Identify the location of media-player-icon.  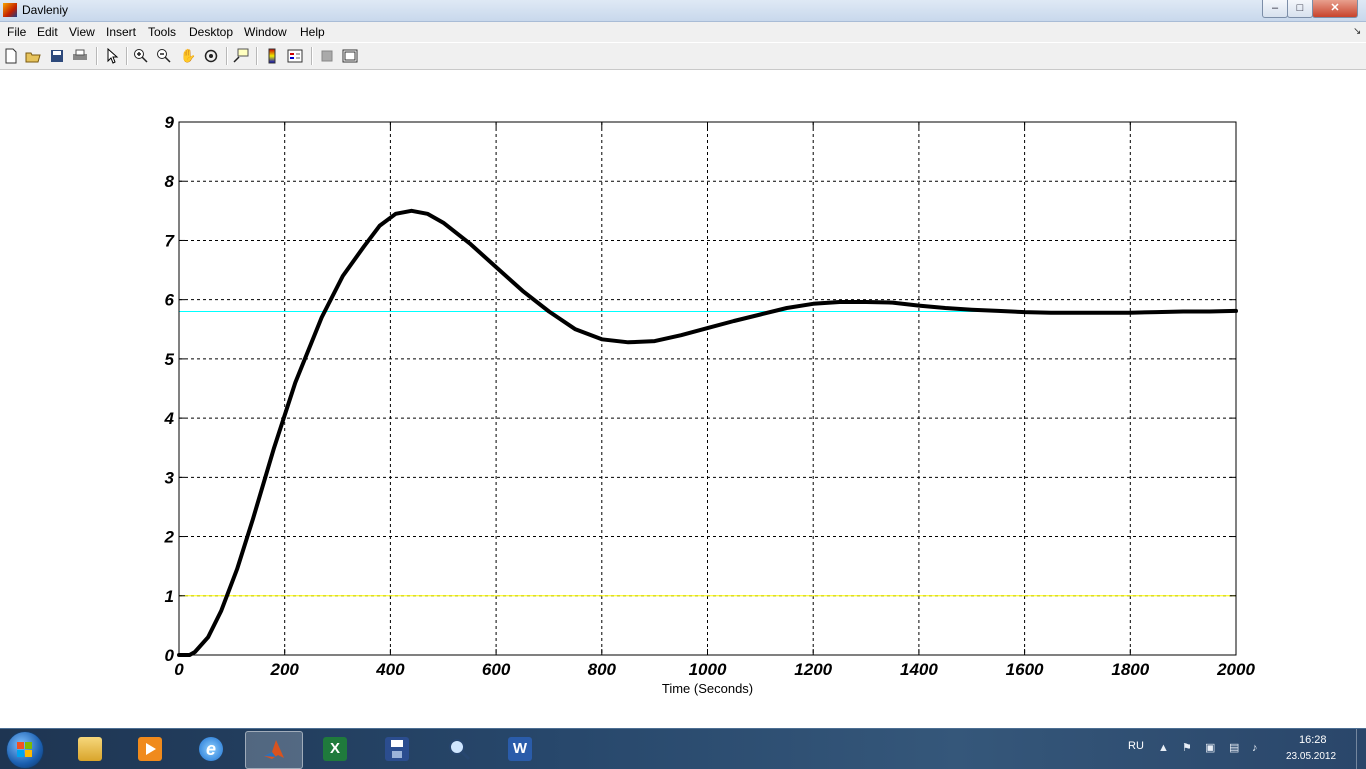
(150, 749).